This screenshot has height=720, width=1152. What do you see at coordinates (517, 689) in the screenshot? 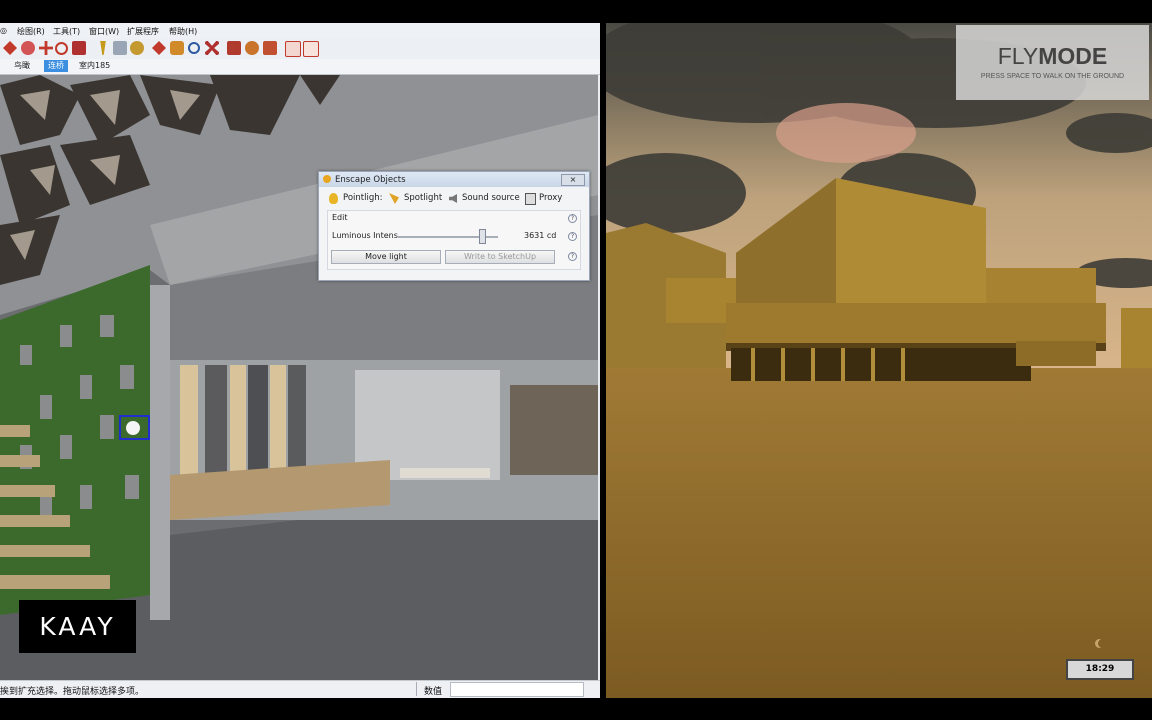
I see `measurements-input` at bounding box center [517, 689].